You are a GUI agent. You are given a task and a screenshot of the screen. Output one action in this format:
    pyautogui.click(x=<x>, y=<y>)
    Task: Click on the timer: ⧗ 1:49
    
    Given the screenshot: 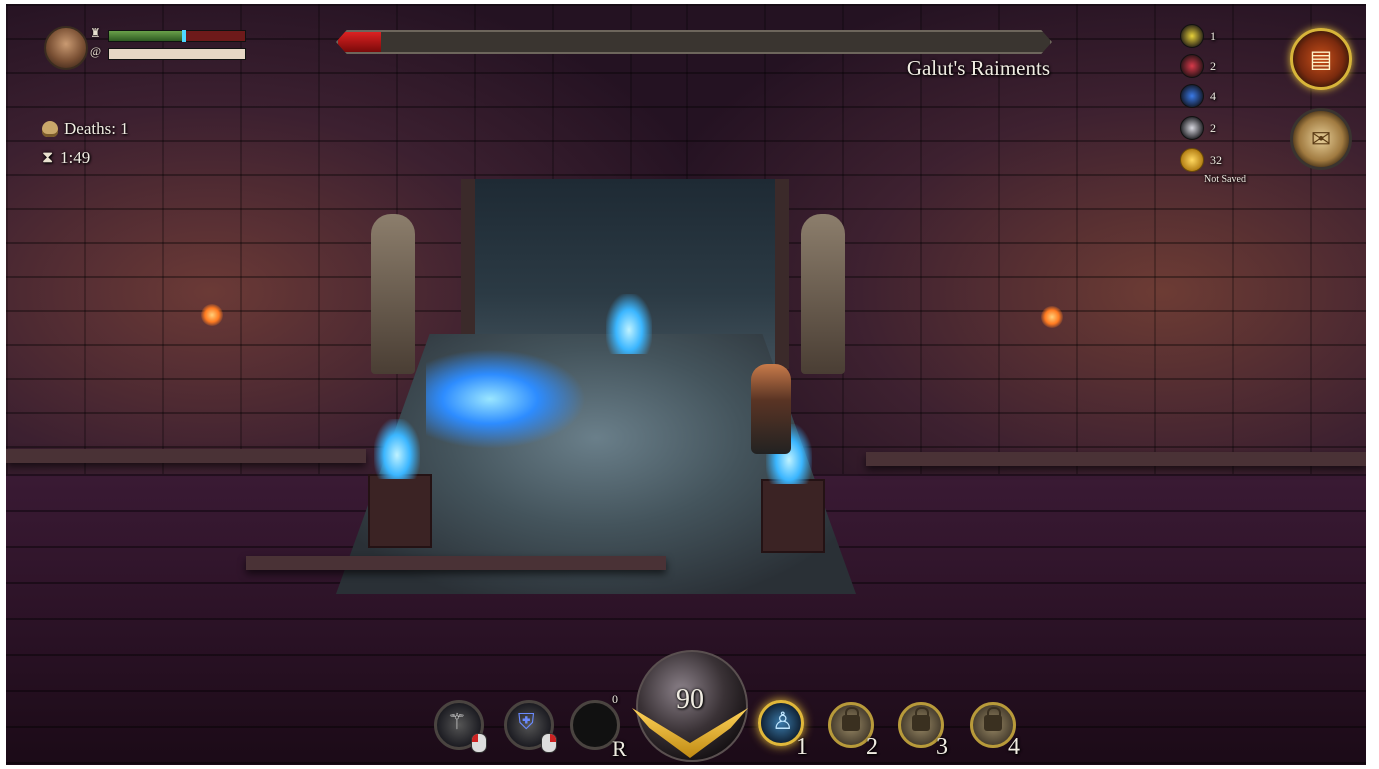 What is the action you would take?
    pyautogui.click(x=66, y=158)
    